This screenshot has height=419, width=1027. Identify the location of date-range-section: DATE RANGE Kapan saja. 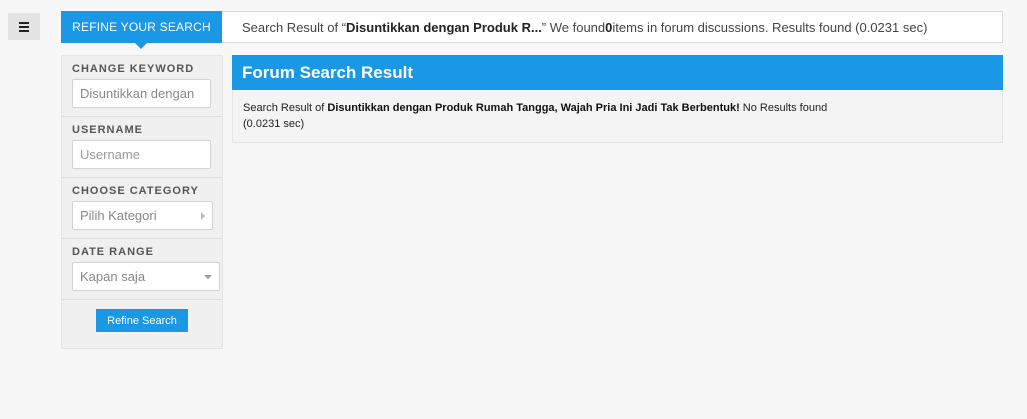
(142, 269).